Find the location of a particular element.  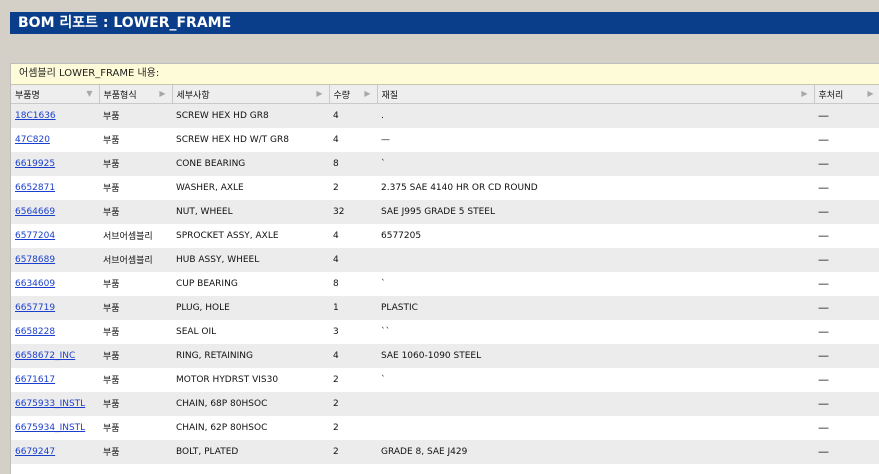

cell-details: WASHER, AXLE is located at coordinates (210, 187).